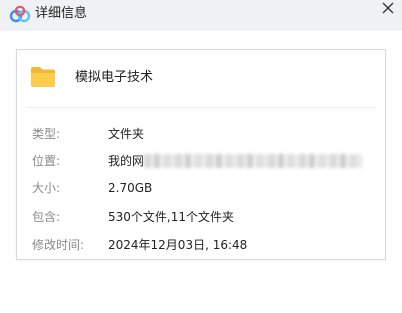  What do you see at coordinates (46, 188) in the screenshot?
I see `size-label: 大小:` at bounding box center [46, 188].